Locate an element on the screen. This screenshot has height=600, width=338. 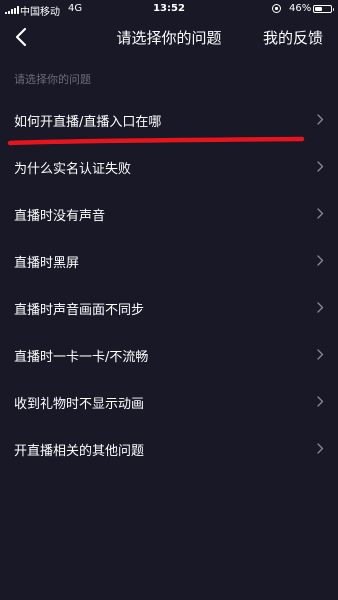
status-bar: 中国移动 4G 13:52 46% is located at coordinates (169, 10).